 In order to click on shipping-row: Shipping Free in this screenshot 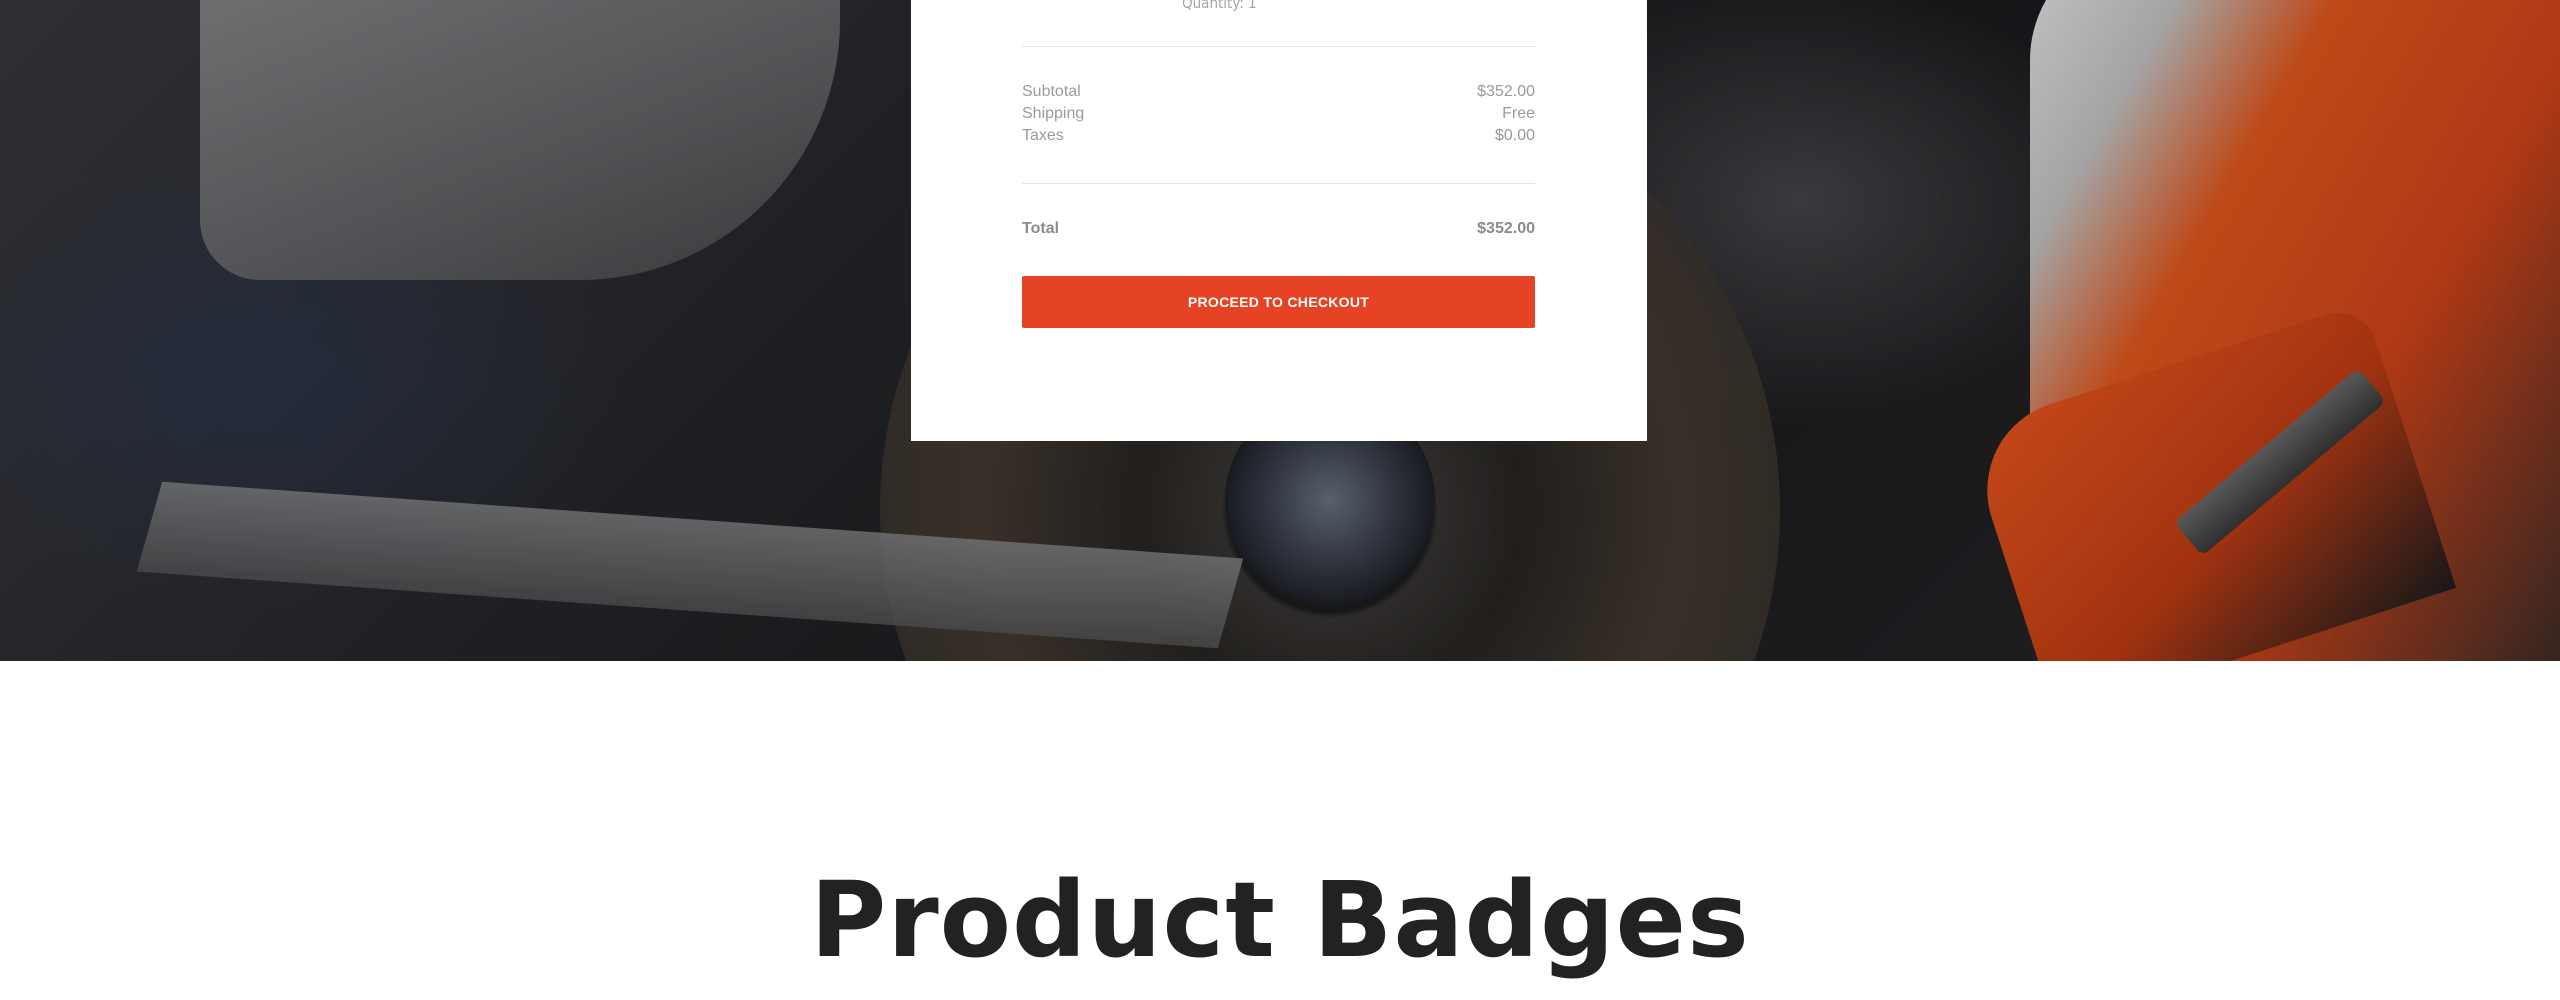, I will do `click(1278, 114)`.